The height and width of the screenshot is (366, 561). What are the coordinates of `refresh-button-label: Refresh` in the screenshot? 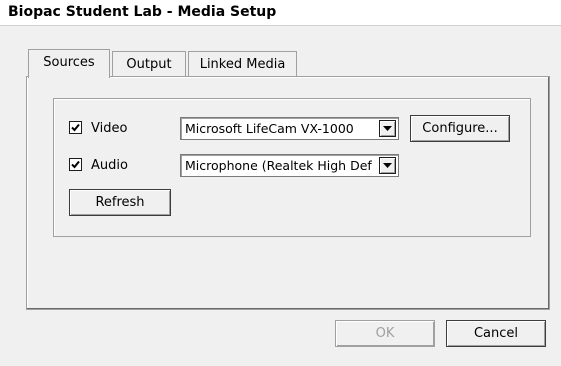 It's located at (120, 202).